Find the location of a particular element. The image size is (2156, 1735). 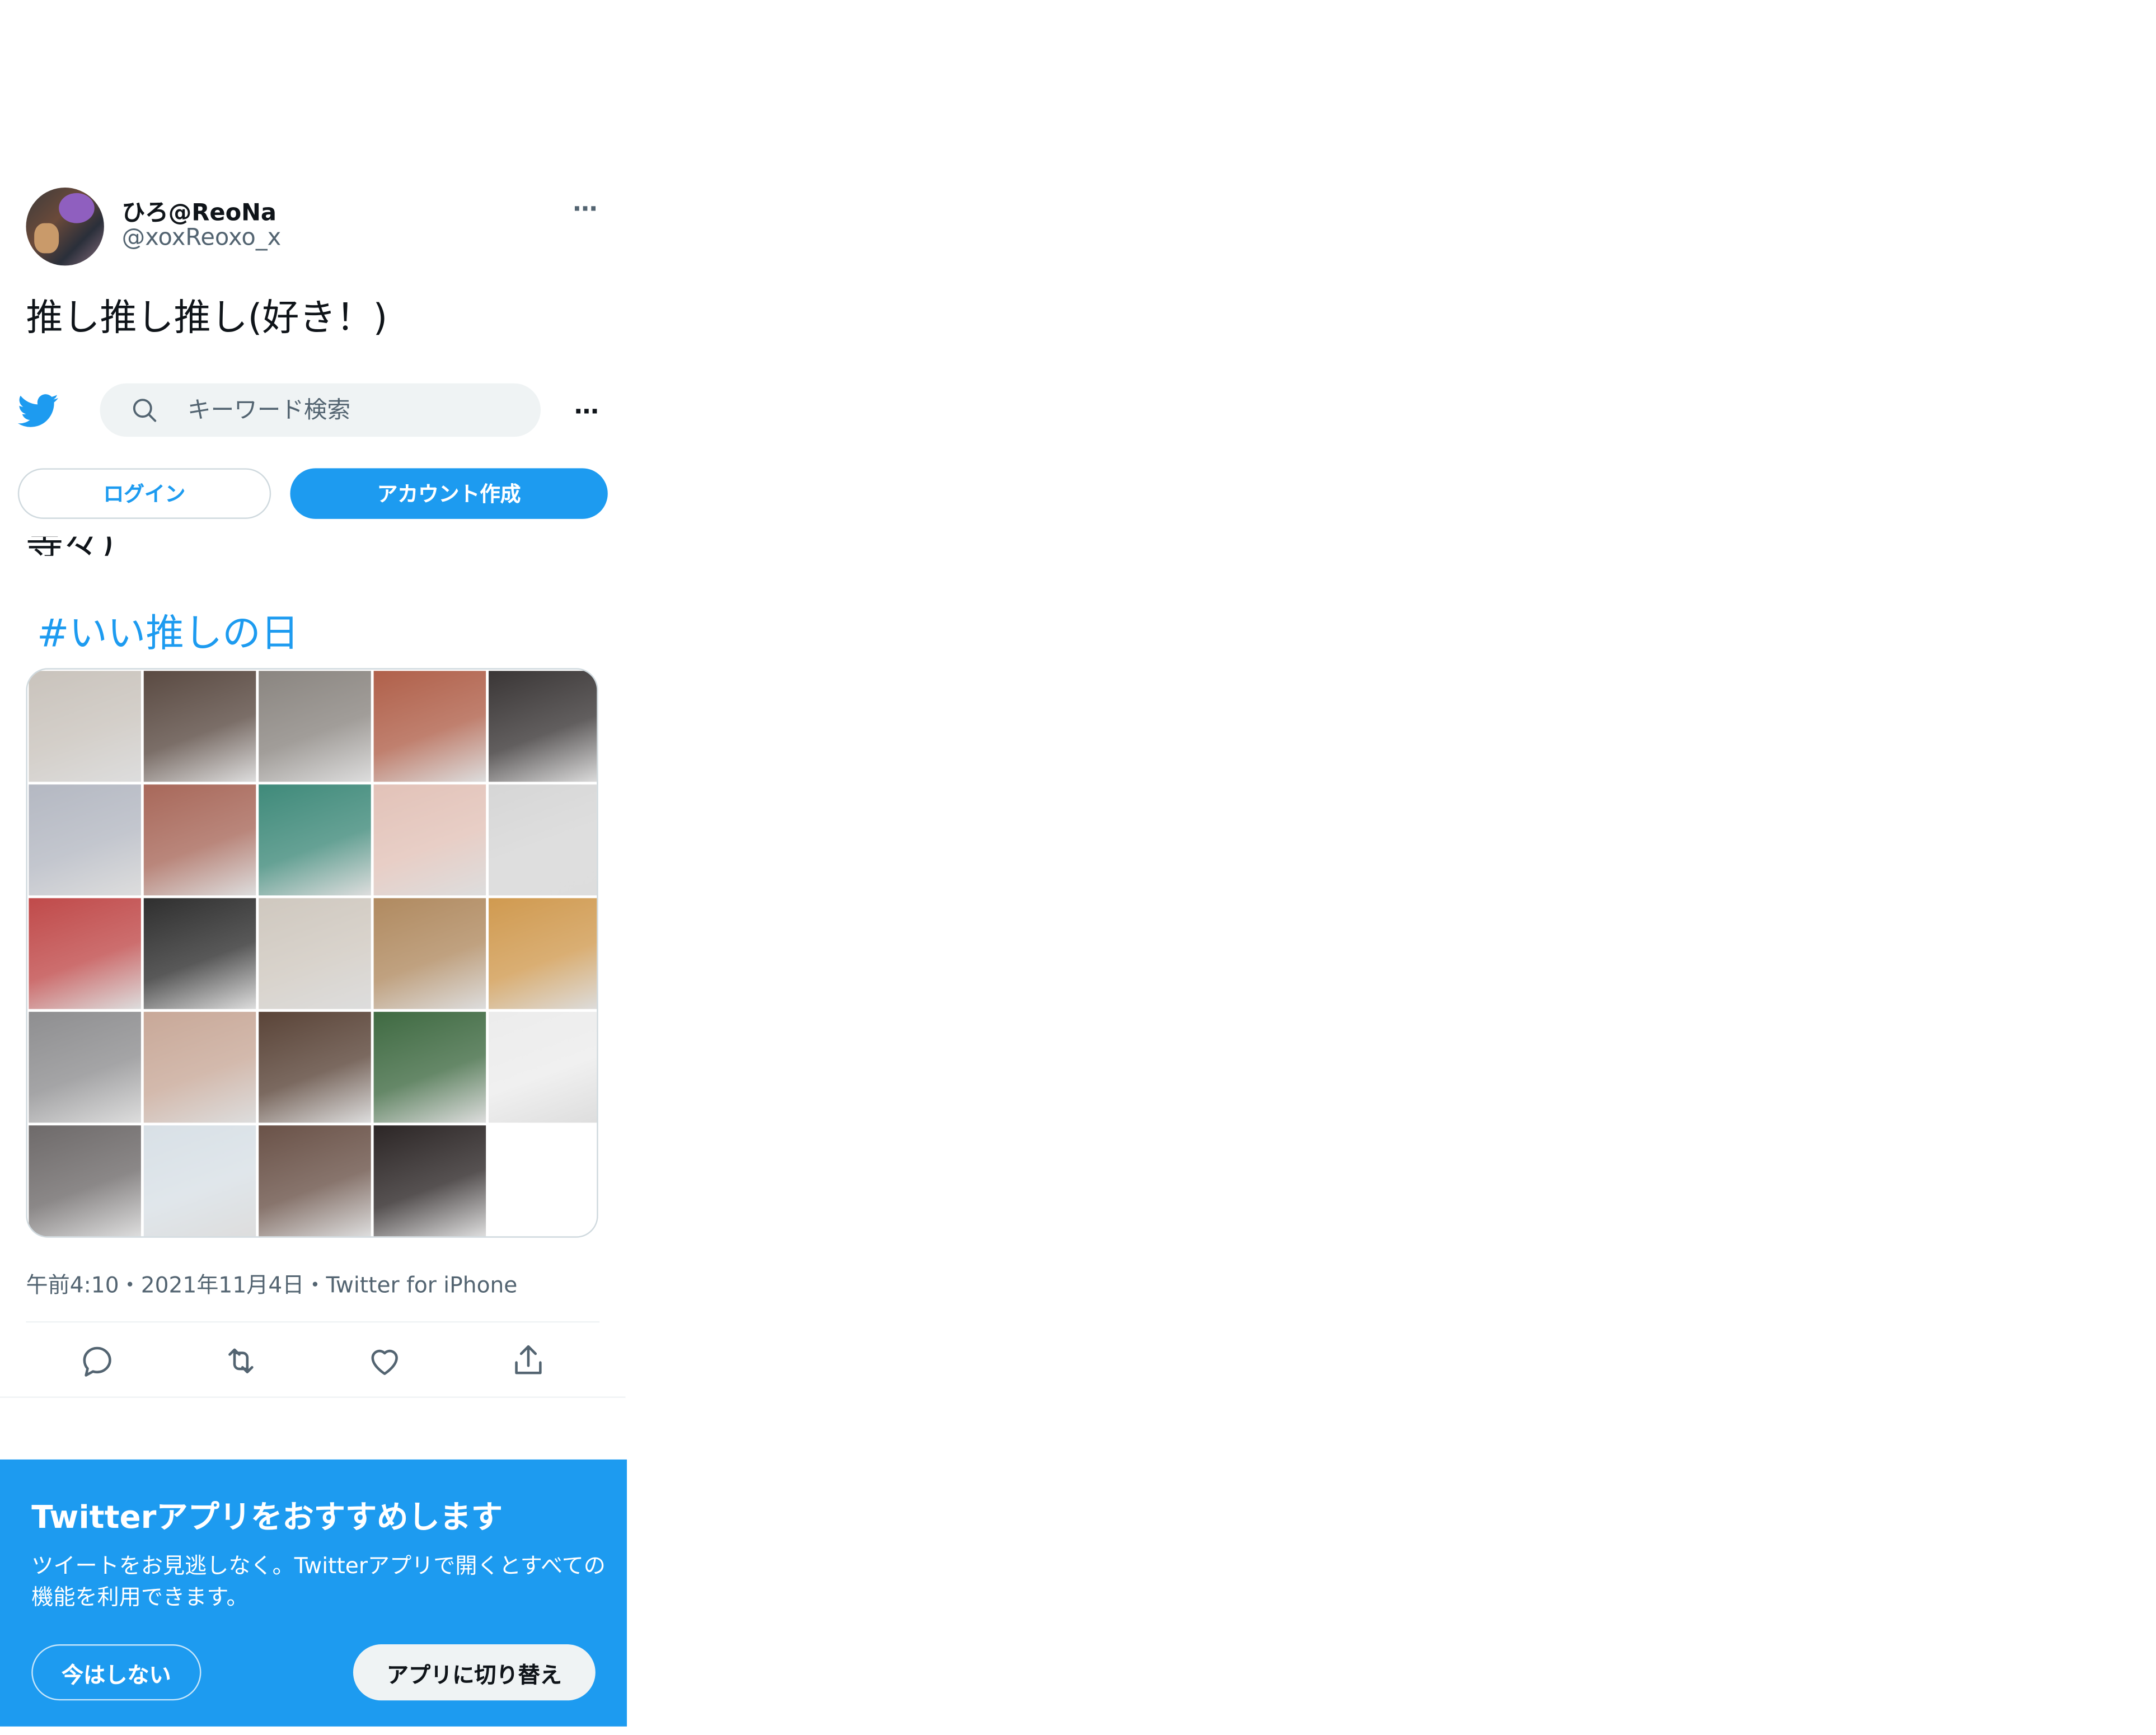

switch-to-app-button: アプリに切り替え is located at coordinates (474, 1672).